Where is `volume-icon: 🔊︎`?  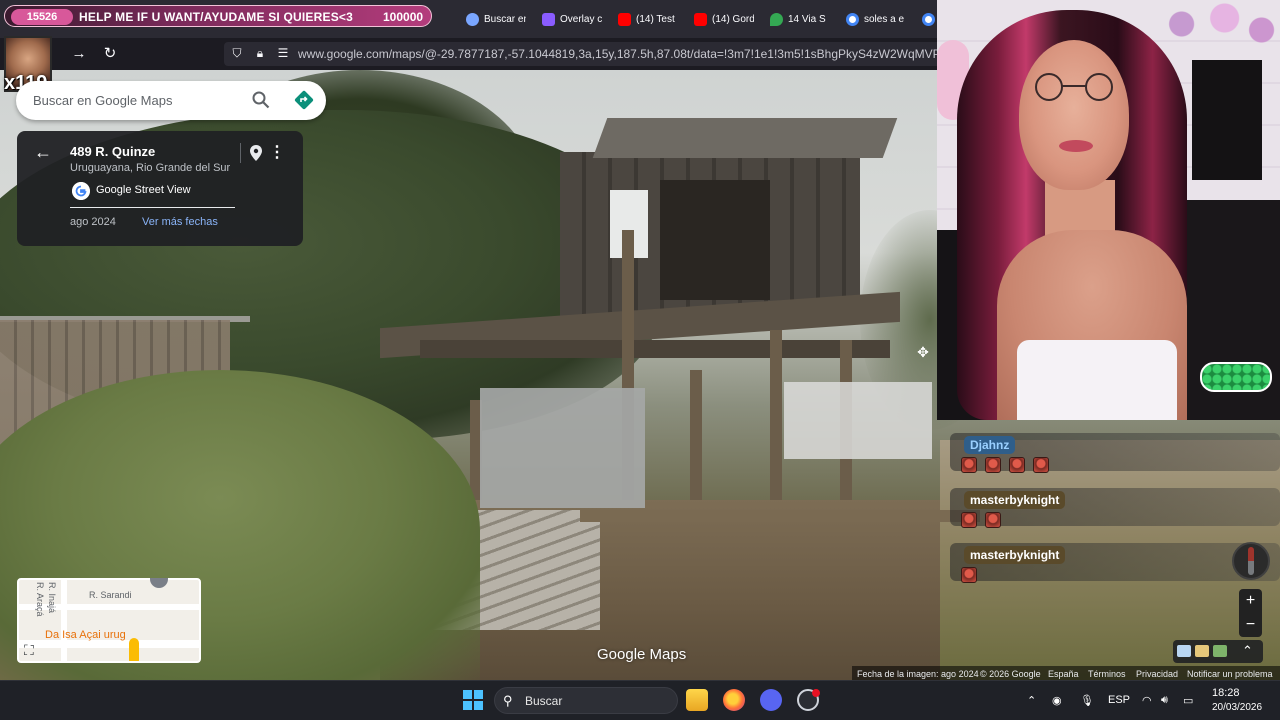 volume-icon: 🔊︎ is located at coordinates (1164, 700).